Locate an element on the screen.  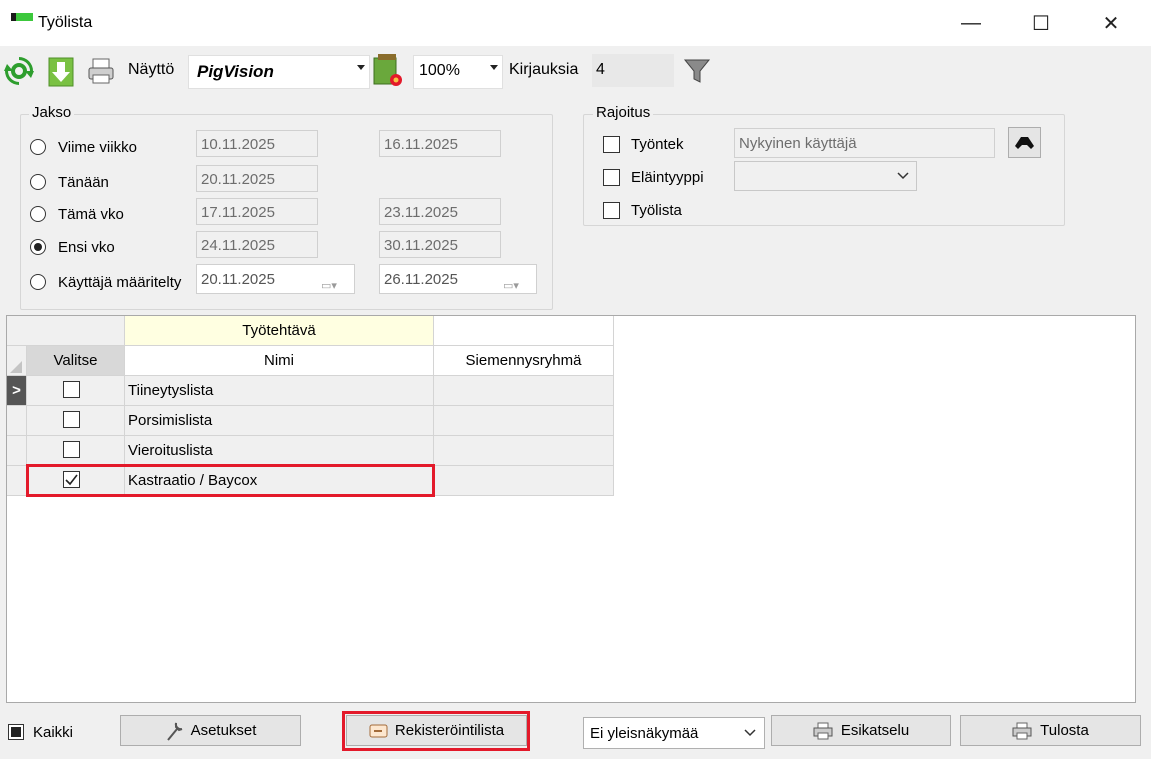
row-name: Vieroituslista is located at coordinates (279, 451).